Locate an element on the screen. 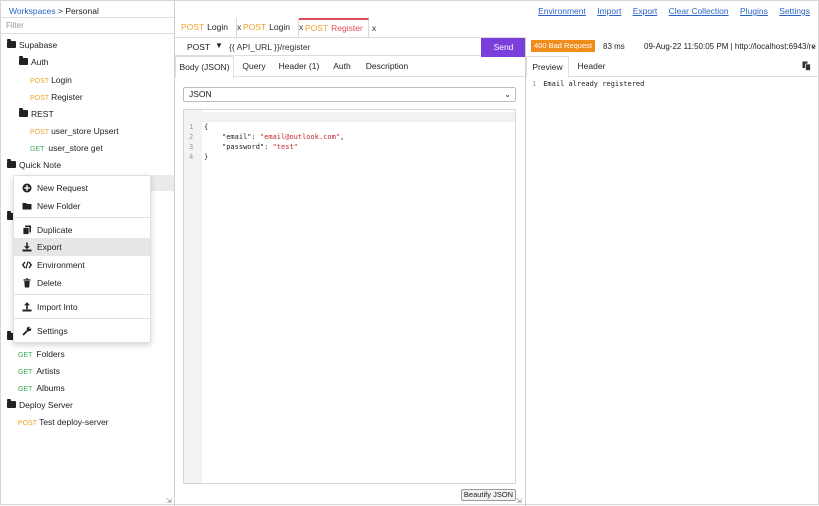 The image size is (819, 506). tree-request-test-deploy: POST Test deploy-server is located at coordinates (63, 422).